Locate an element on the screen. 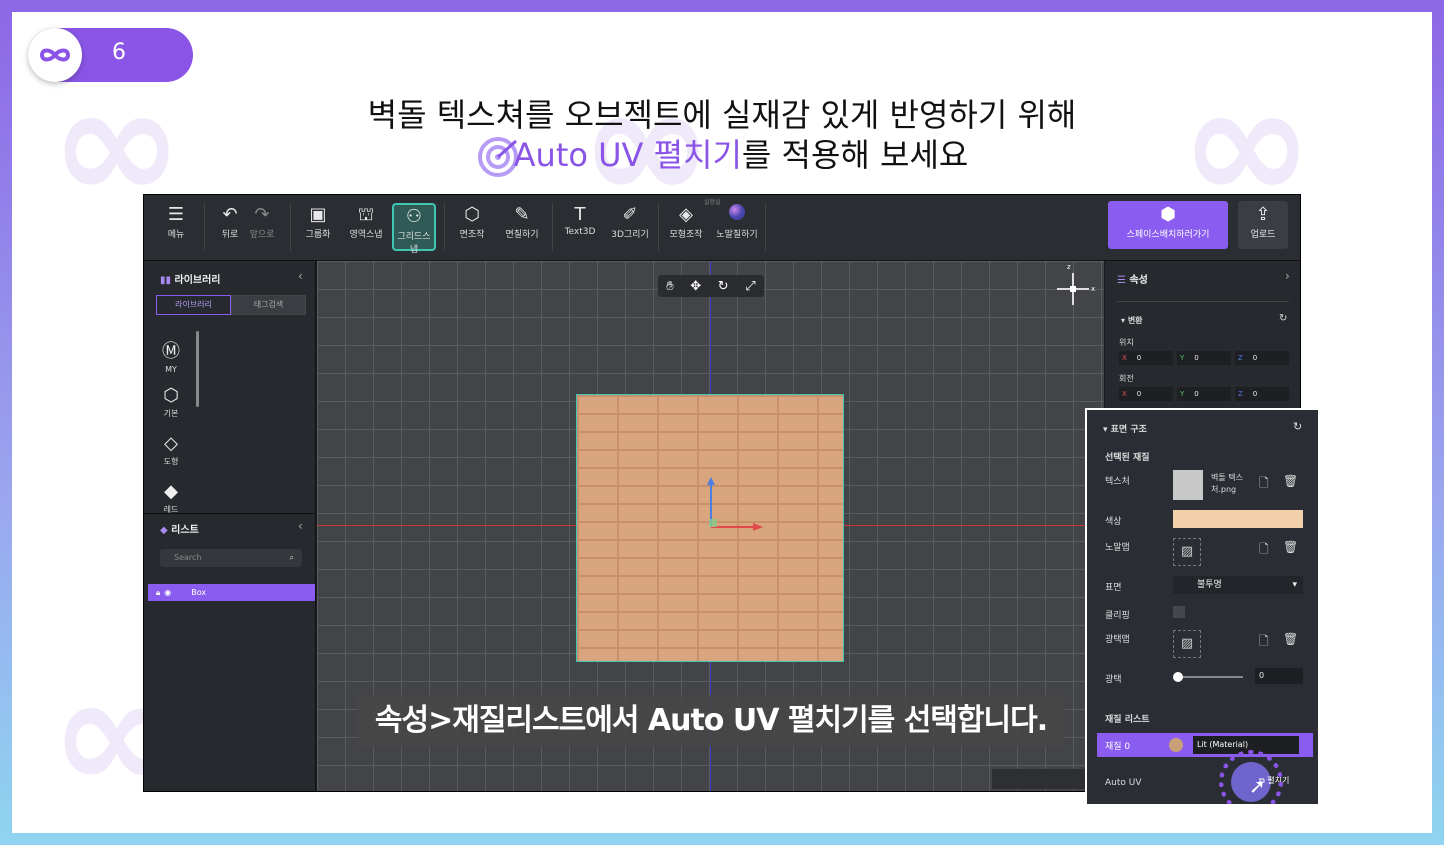 This screenshot has width=1444, height=845. page-subtitle: Auto UV 펼치기를 적용해 보세요 is located at coordinates (722, 154).